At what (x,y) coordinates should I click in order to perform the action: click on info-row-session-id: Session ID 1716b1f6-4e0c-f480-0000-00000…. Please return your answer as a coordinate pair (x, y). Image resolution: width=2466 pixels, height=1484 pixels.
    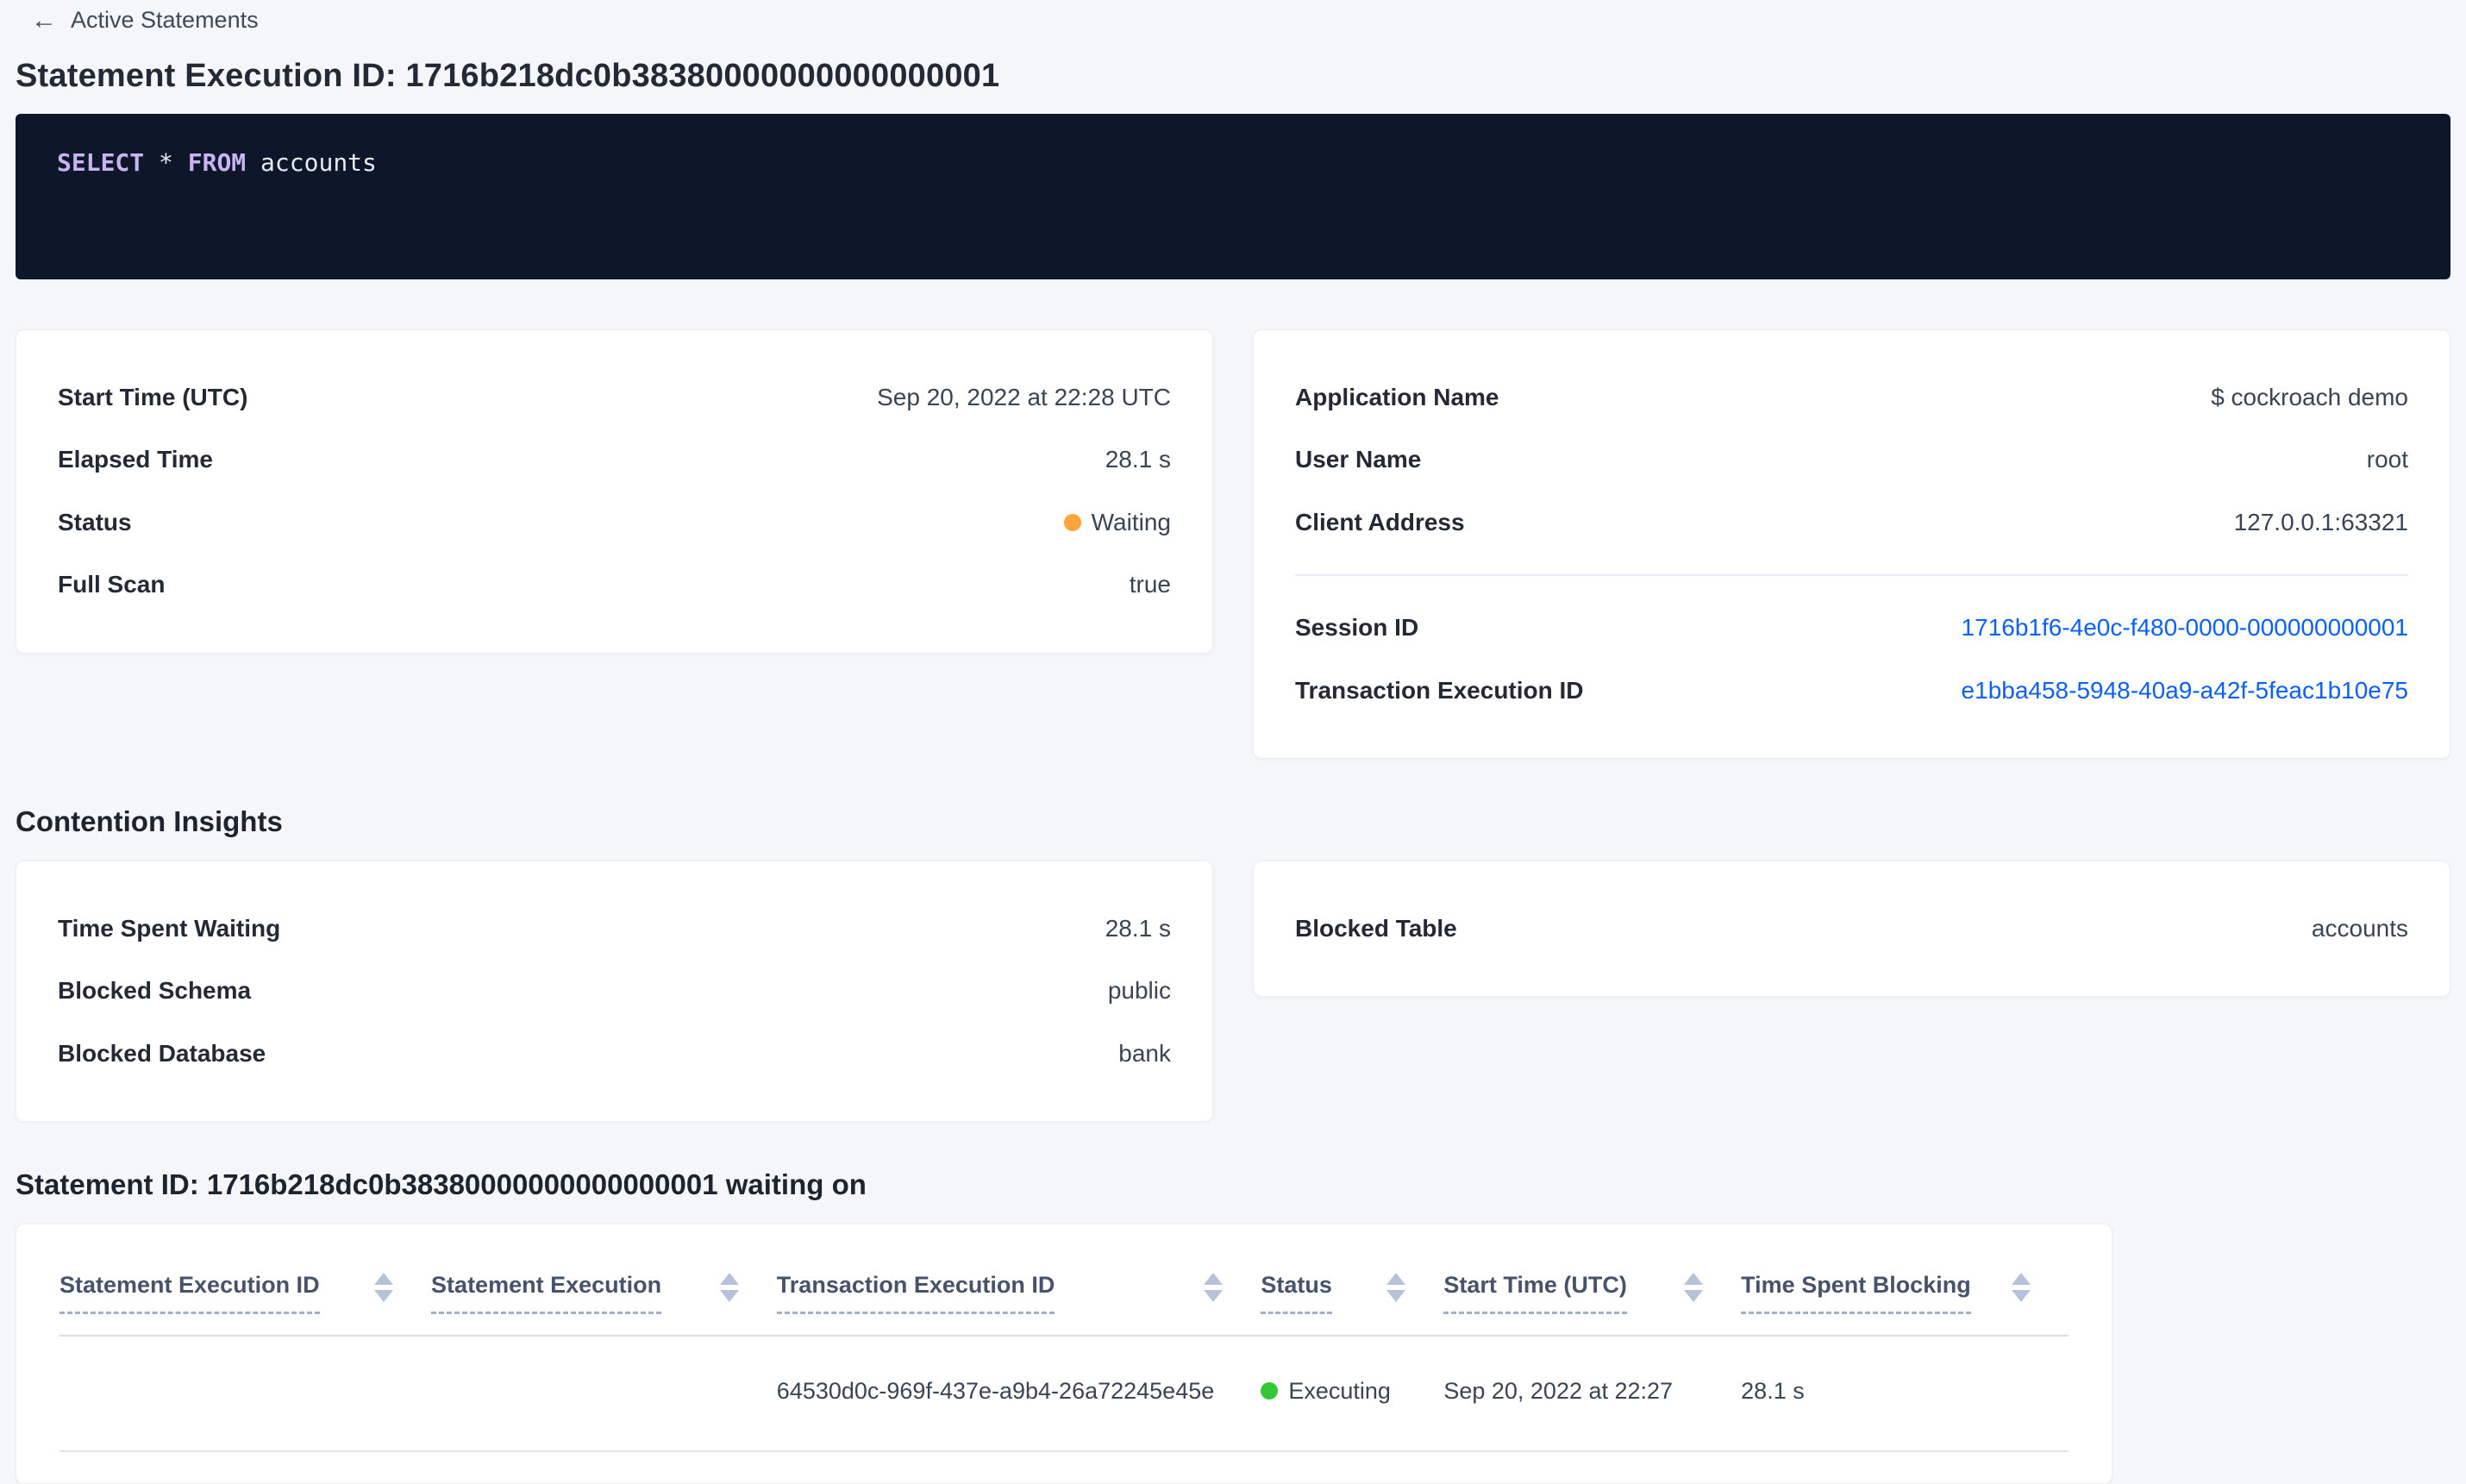
    Looking at the image, I should click on (1851, 628).